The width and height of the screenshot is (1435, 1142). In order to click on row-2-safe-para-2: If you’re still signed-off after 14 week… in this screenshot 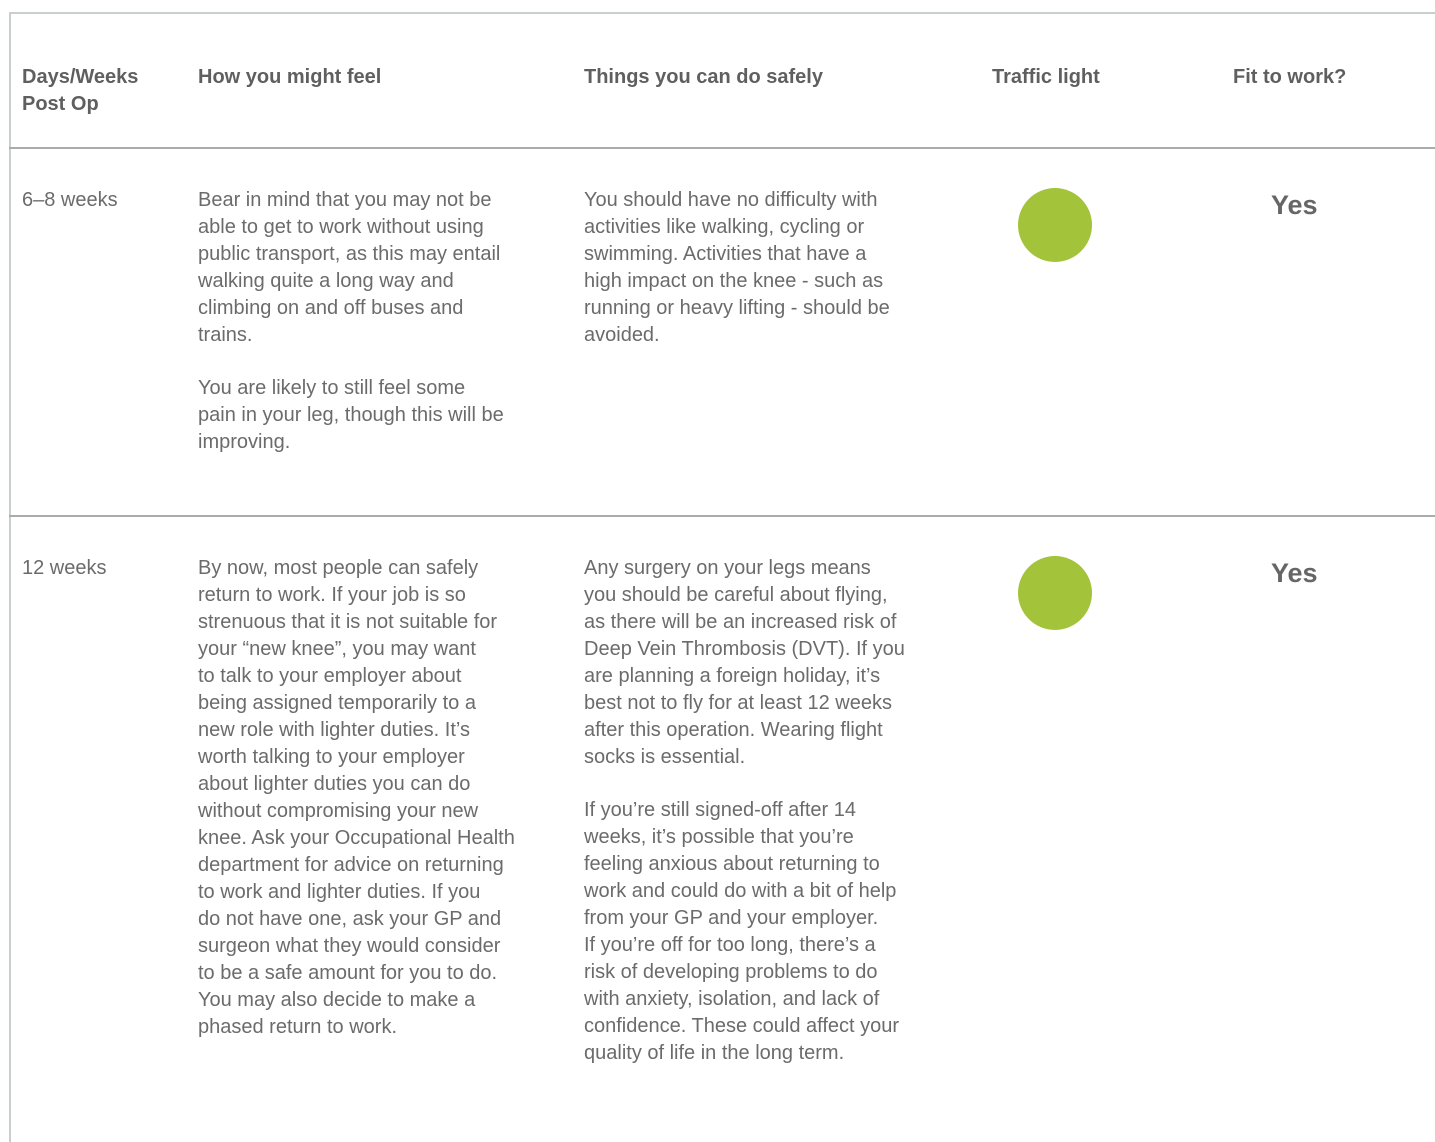, I will do `click(742, 931)`.